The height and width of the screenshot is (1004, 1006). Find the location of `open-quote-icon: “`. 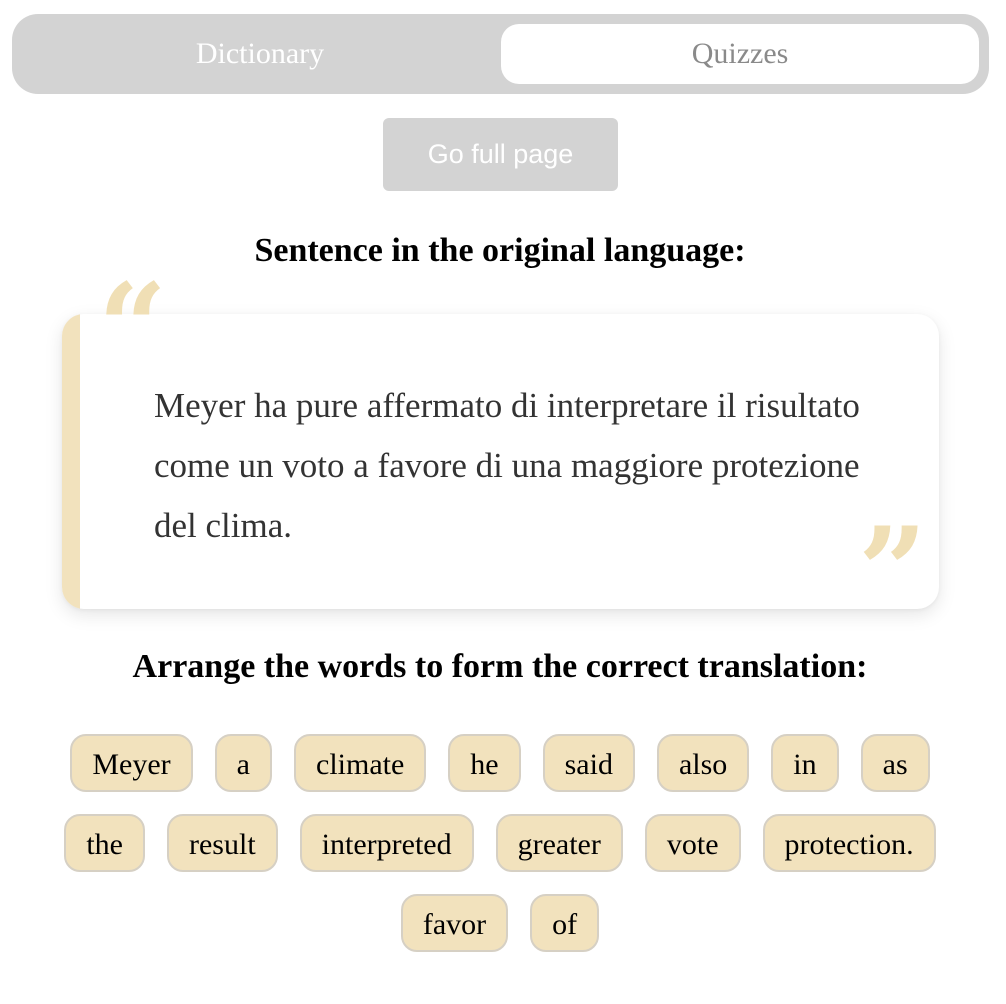

open-quote-icon: “ is located at coordinates (133, 327).